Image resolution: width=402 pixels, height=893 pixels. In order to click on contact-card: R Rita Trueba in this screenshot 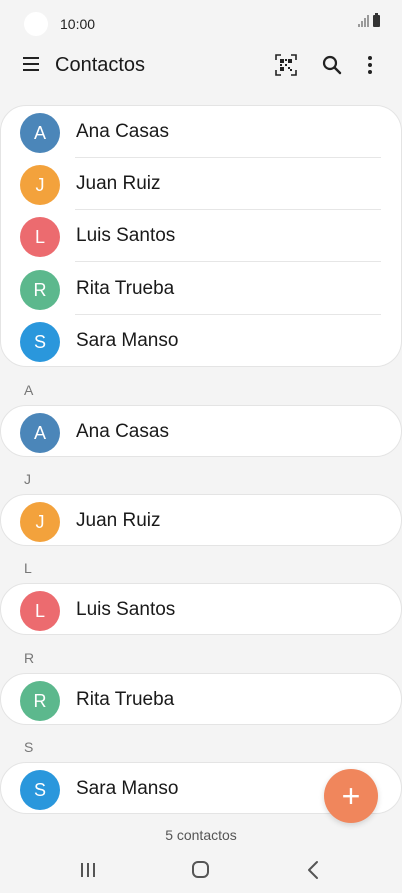, I will do `click(201, 699)`.